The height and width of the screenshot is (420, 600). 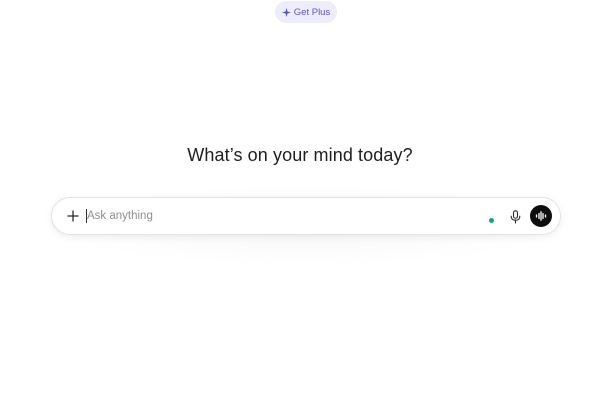 I want to click on voice-waveform-icon, so click(x=541, y=216).